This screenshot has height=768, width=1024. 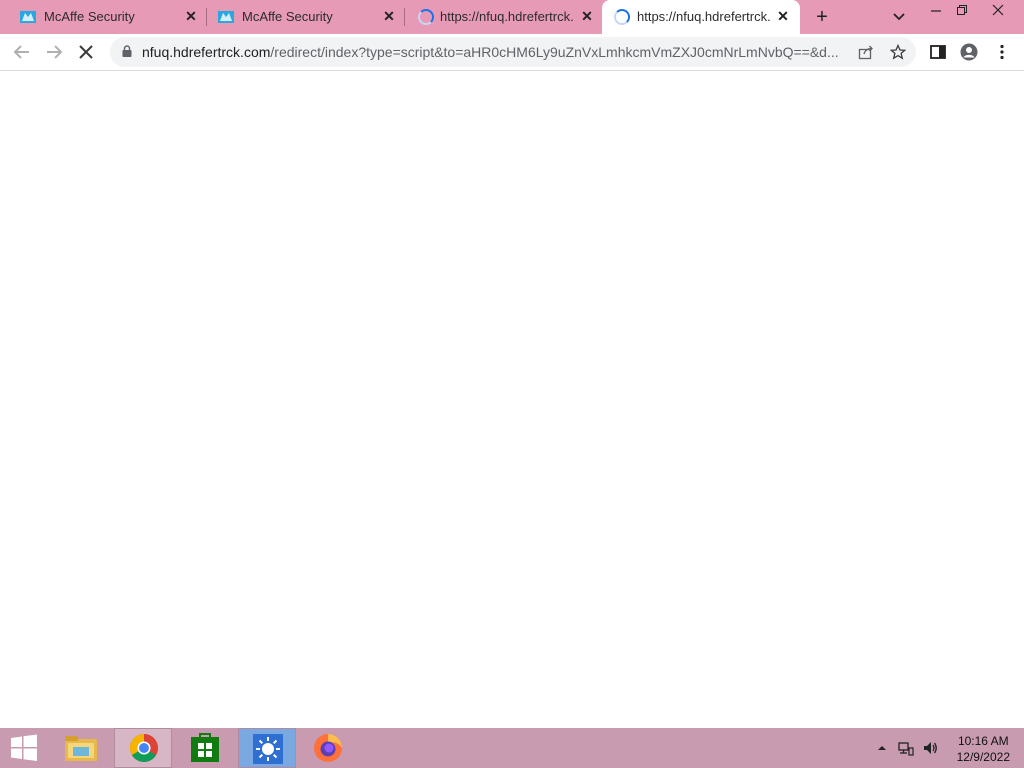 I want to click on weather-app-icon, so click(x=268, y=749).